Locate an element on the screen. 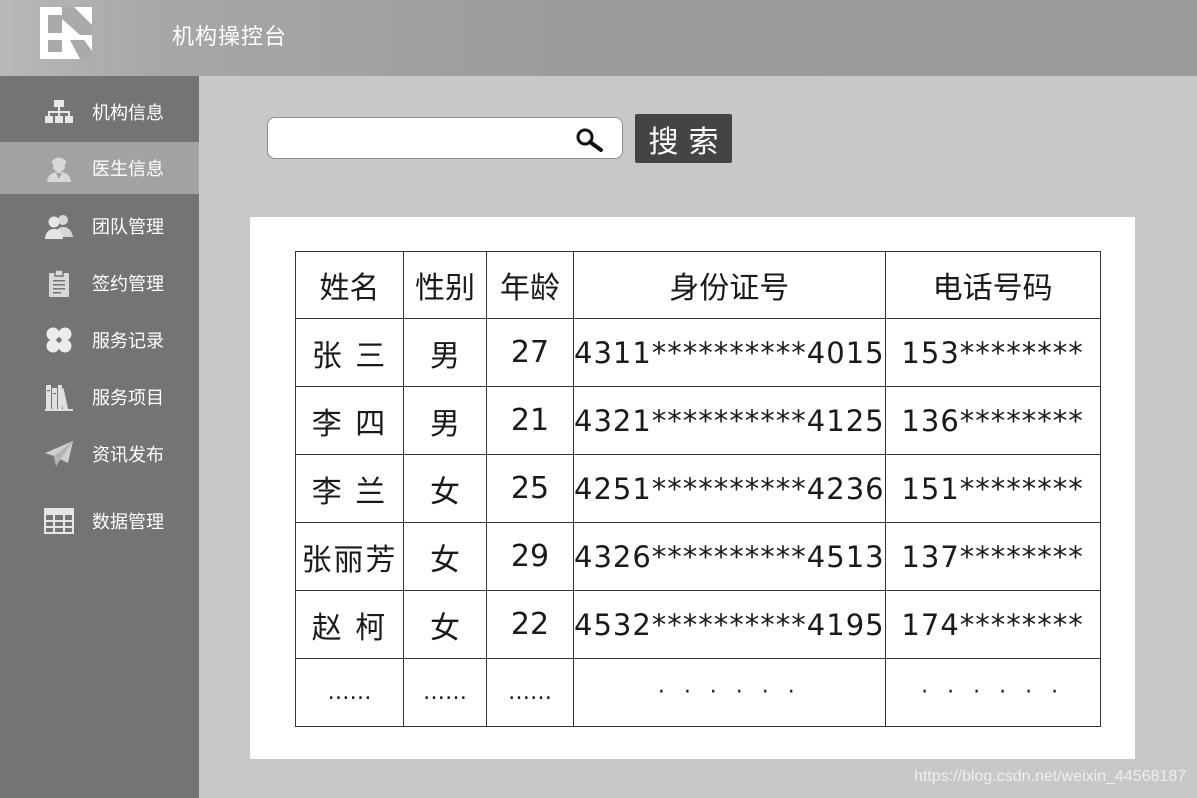 This screenshot has height=798, width=1197. table-row: 李 兰 女 25 4251**********4236 151******** is located at coordinates (698, 488).